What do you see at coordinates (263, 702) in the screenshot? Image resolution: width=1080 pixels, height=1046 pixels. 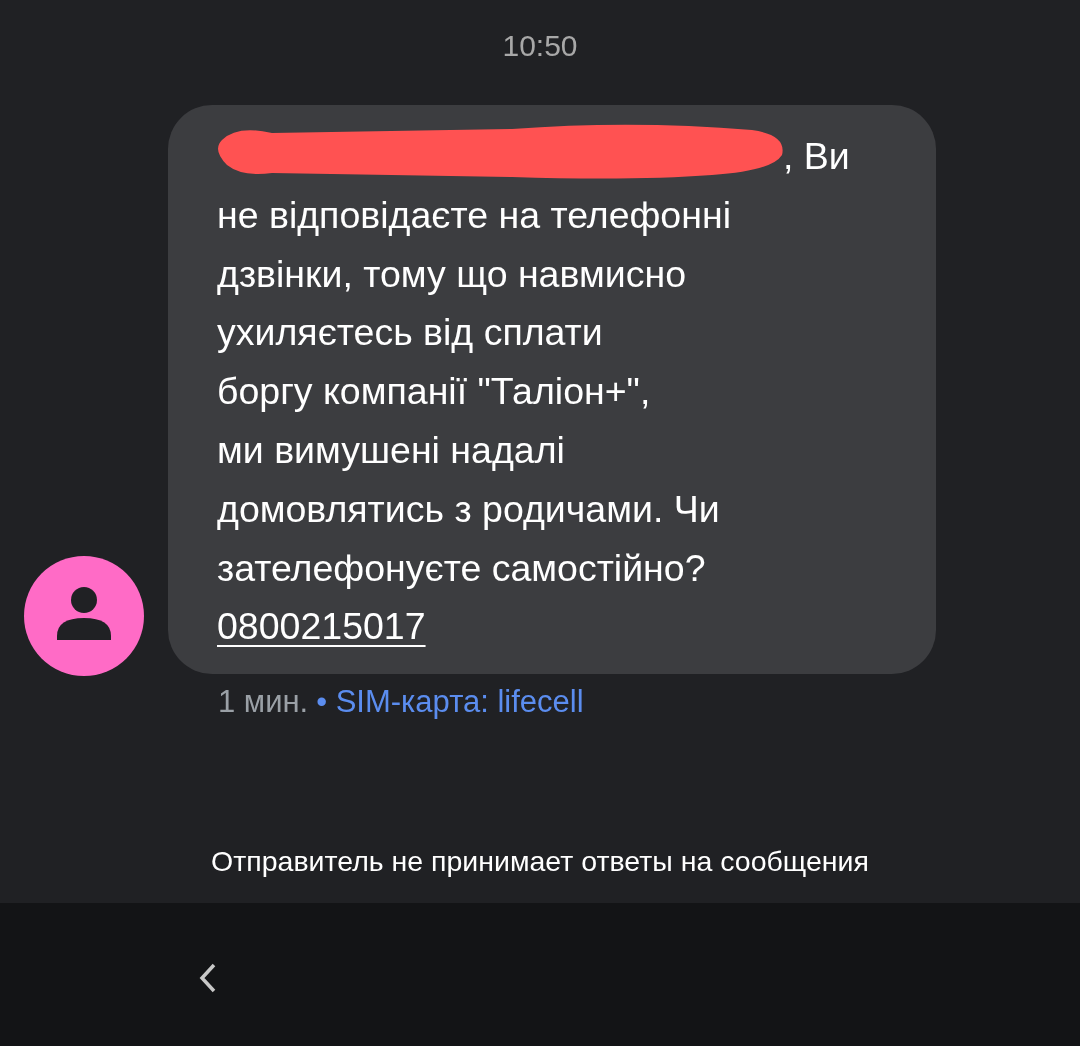 I see `message-age: 1 мин.` at bounding box center [263, 702].